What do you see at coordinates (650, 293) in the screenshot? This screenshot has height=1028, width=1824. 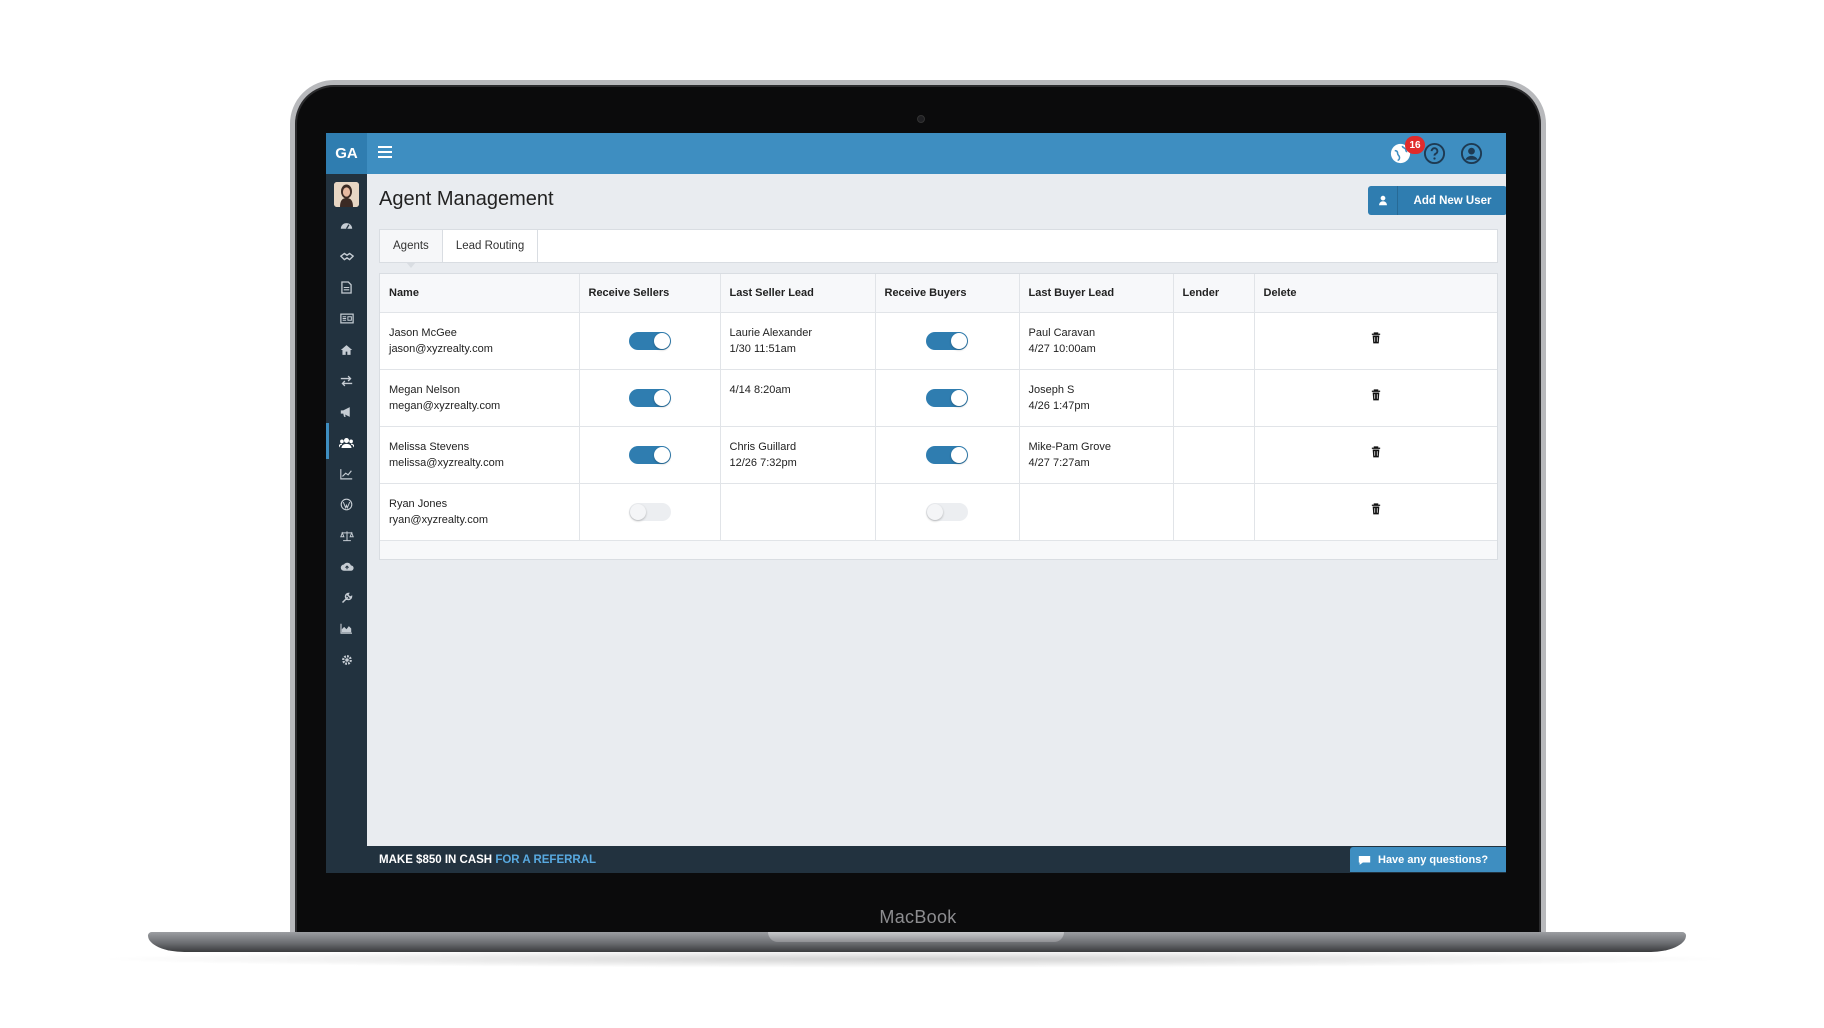 I see `column-header-receive-sellers: Receive Sellers` at bounding box center [650, 293].